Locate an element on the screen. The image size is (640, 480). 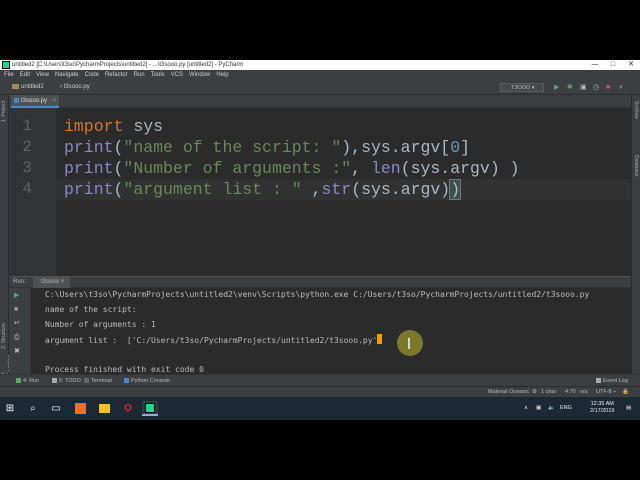
run-tab-label: t3sooo is located at coordinates (50, 282).